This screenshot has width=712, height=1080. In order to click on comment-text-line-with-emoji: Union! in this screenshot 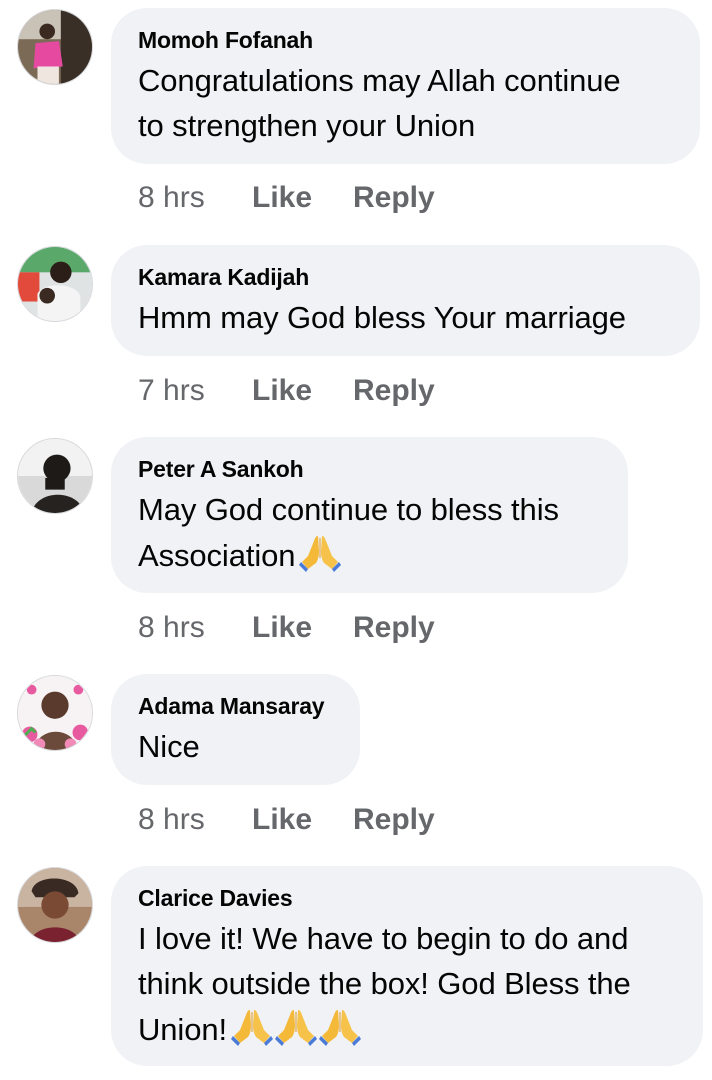, I will do `click(407, 1029)`.